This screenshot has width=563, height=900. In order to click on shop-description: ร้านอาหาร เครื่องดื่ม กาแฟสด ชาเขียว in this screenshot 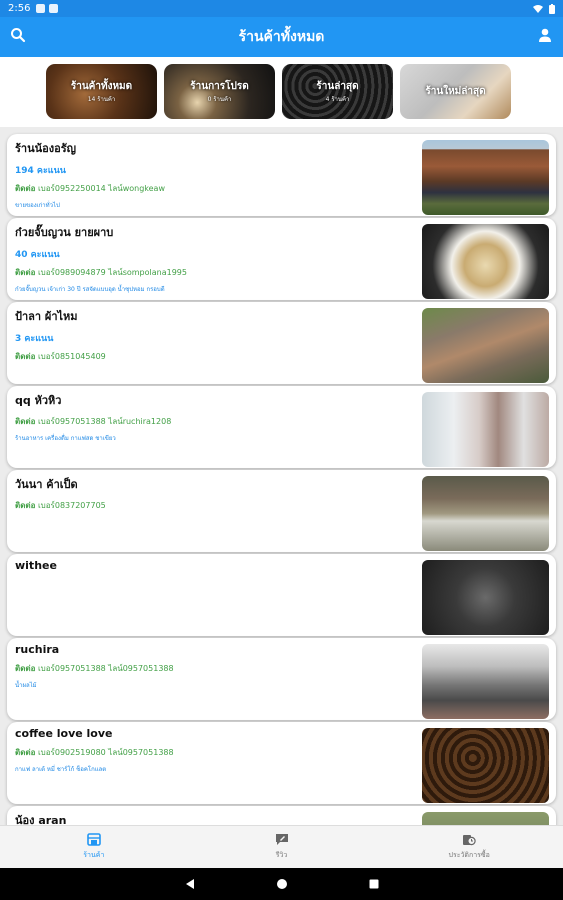, I will do `click(65, 438)`.